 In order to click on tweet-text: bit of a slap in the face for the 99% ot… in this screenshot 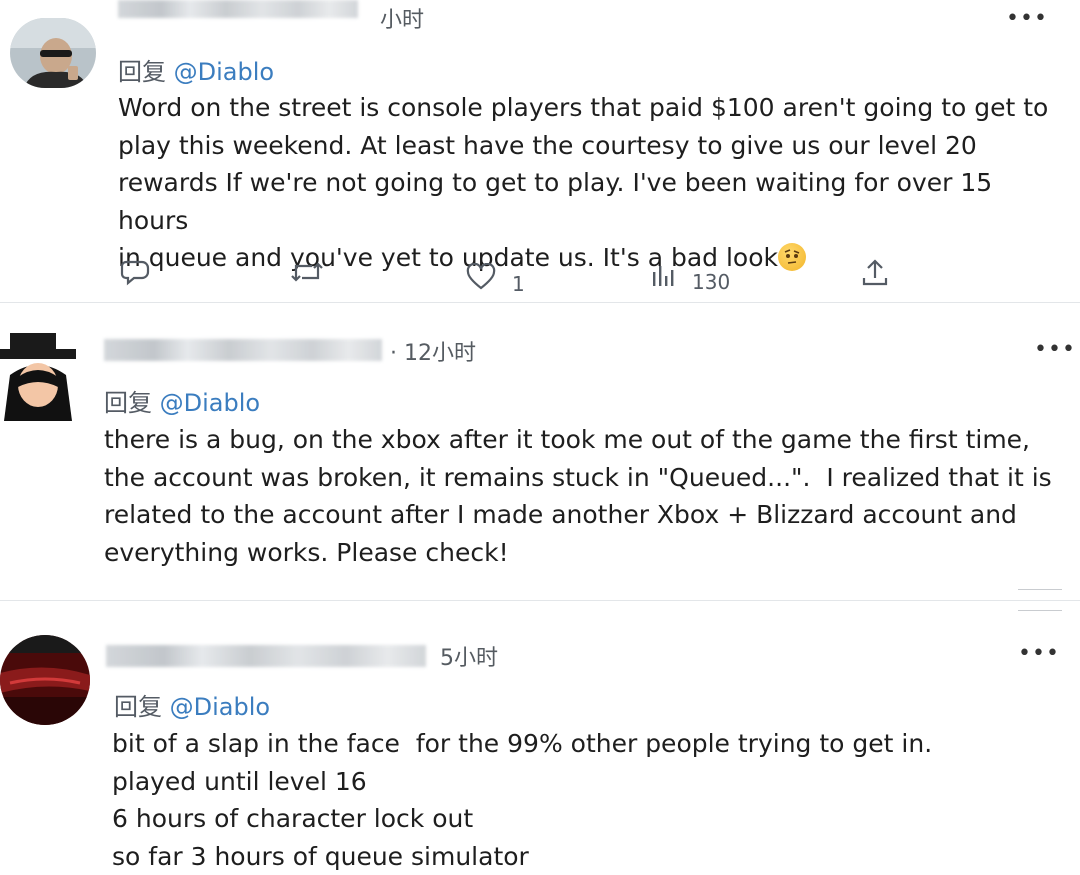, I will do `click(522, 800)`.